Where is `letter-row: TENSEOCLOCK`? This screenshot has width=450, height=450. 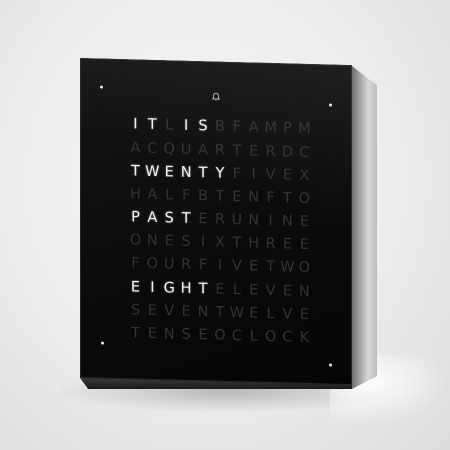
letter-row: TENSEOCLOCK is located at coordinates (220, 336).